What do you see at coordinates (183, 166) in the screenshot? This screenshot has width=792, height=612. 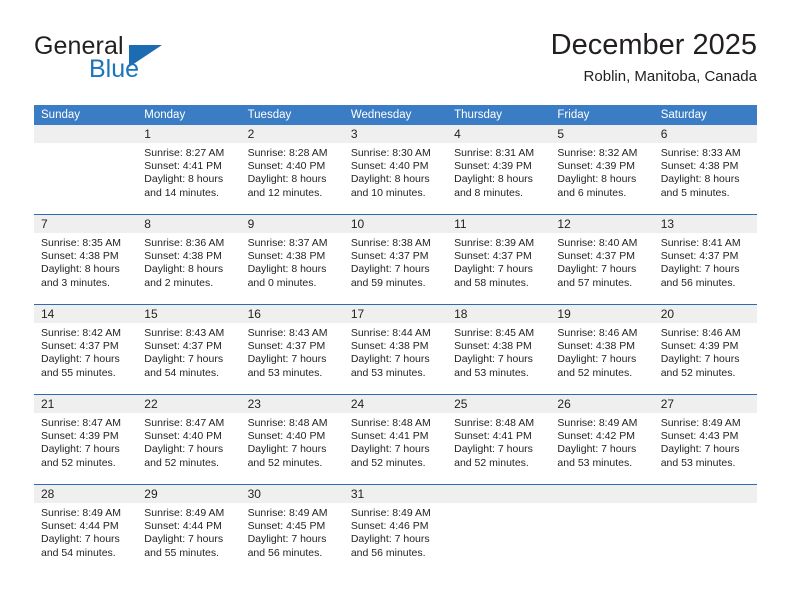 I see `sunset-text: Sunset: 4:41 PM` at bounding box center [183, 166].